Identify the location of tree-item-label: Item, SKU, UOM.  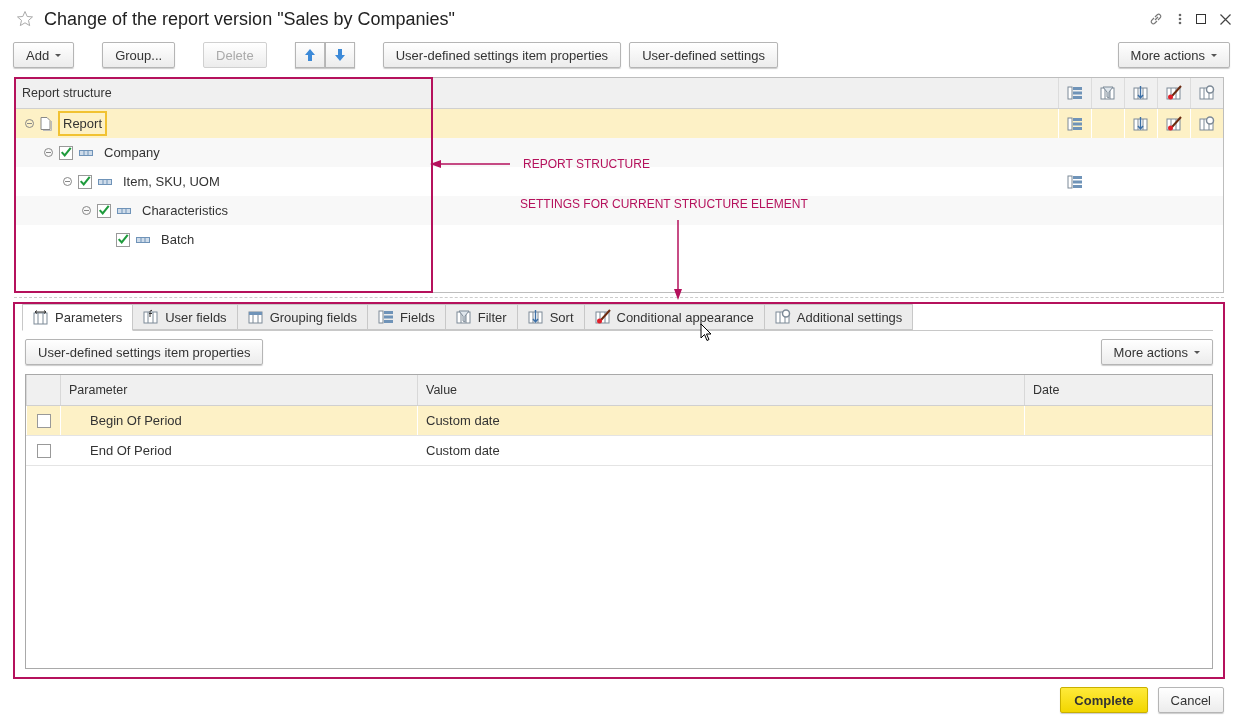
(171, 182).